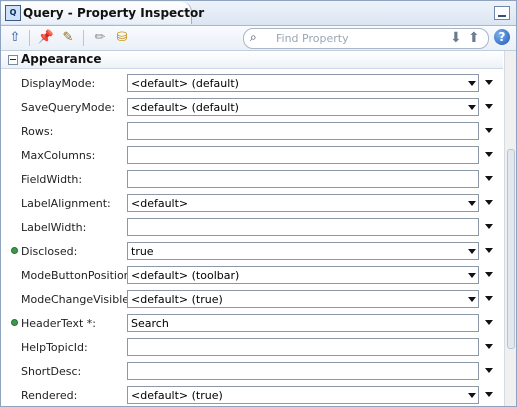 This screenshot has width=517, height=407. What do you see at coordinates (185, 275) in the screenshot?
I see `property-value: <default> (toolbar)` at bounding box center [185, 275].